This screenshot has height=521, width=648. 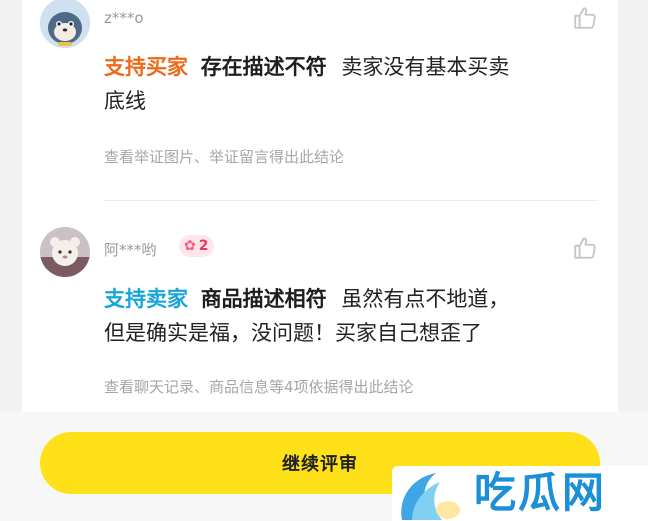 What do you see at coordinates (146, 299) in the screenshot?
I see `support-side-label: 支持卖家` at bounding box center [146, 299].